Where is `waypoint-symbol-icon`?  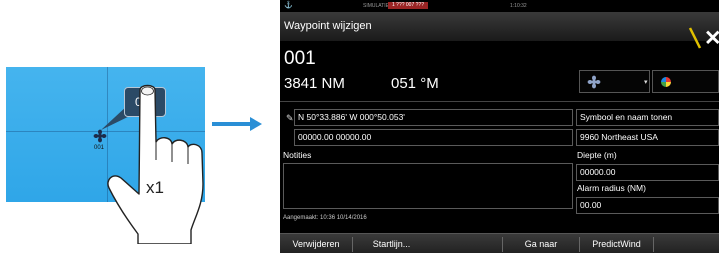
waypoint-symbol-icon is located at coordinates (594, 82).